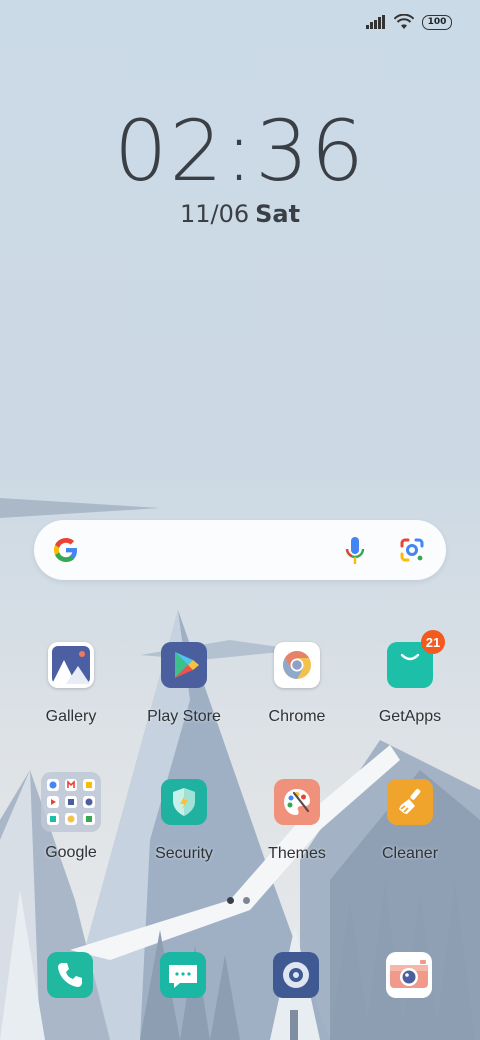 The width and height of the screenshot is (480, 1040). Describe the element at coordinates (375, 22) in the screenshot. I see `signal-icon` at that location.